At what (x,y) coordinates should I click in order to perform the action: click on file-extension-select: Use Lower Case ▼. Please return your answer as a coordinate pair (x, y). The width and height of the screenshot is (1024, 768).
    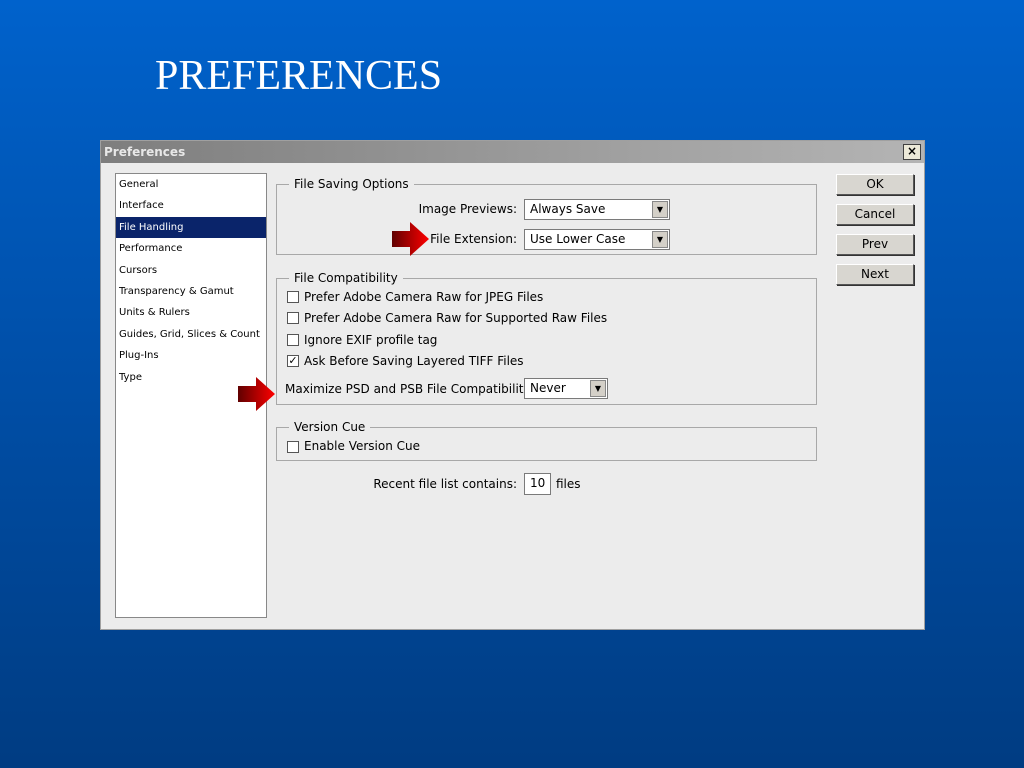
    Looking at the image, I should click on (597, 239).